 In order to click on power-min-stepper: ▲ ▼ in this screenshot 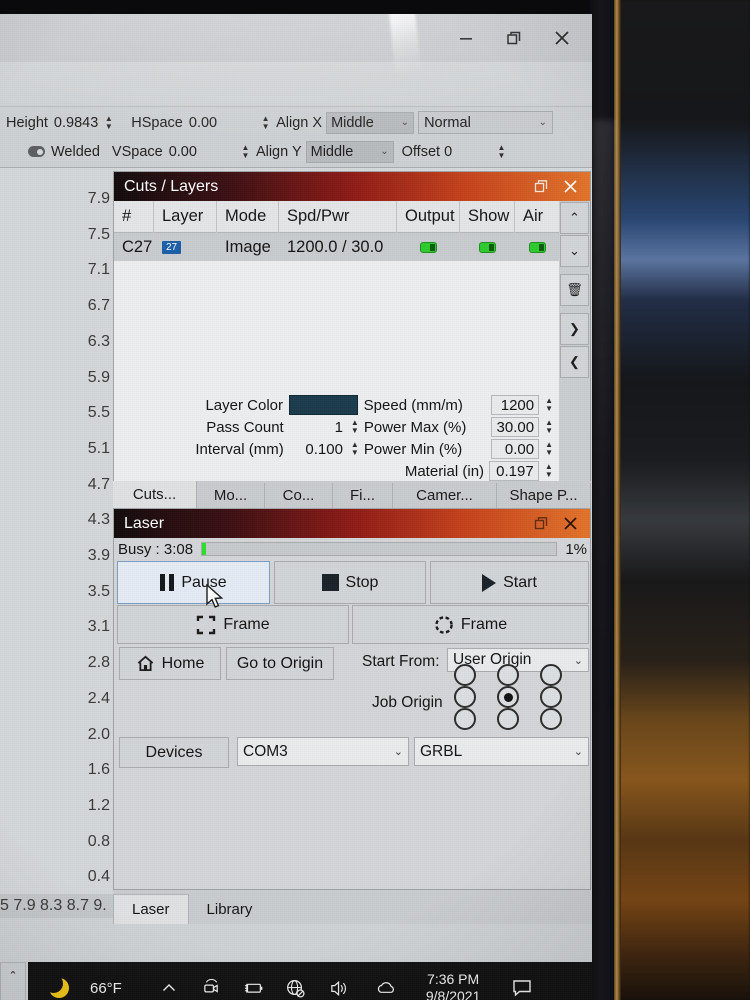, I will do `click(549, 449)`.